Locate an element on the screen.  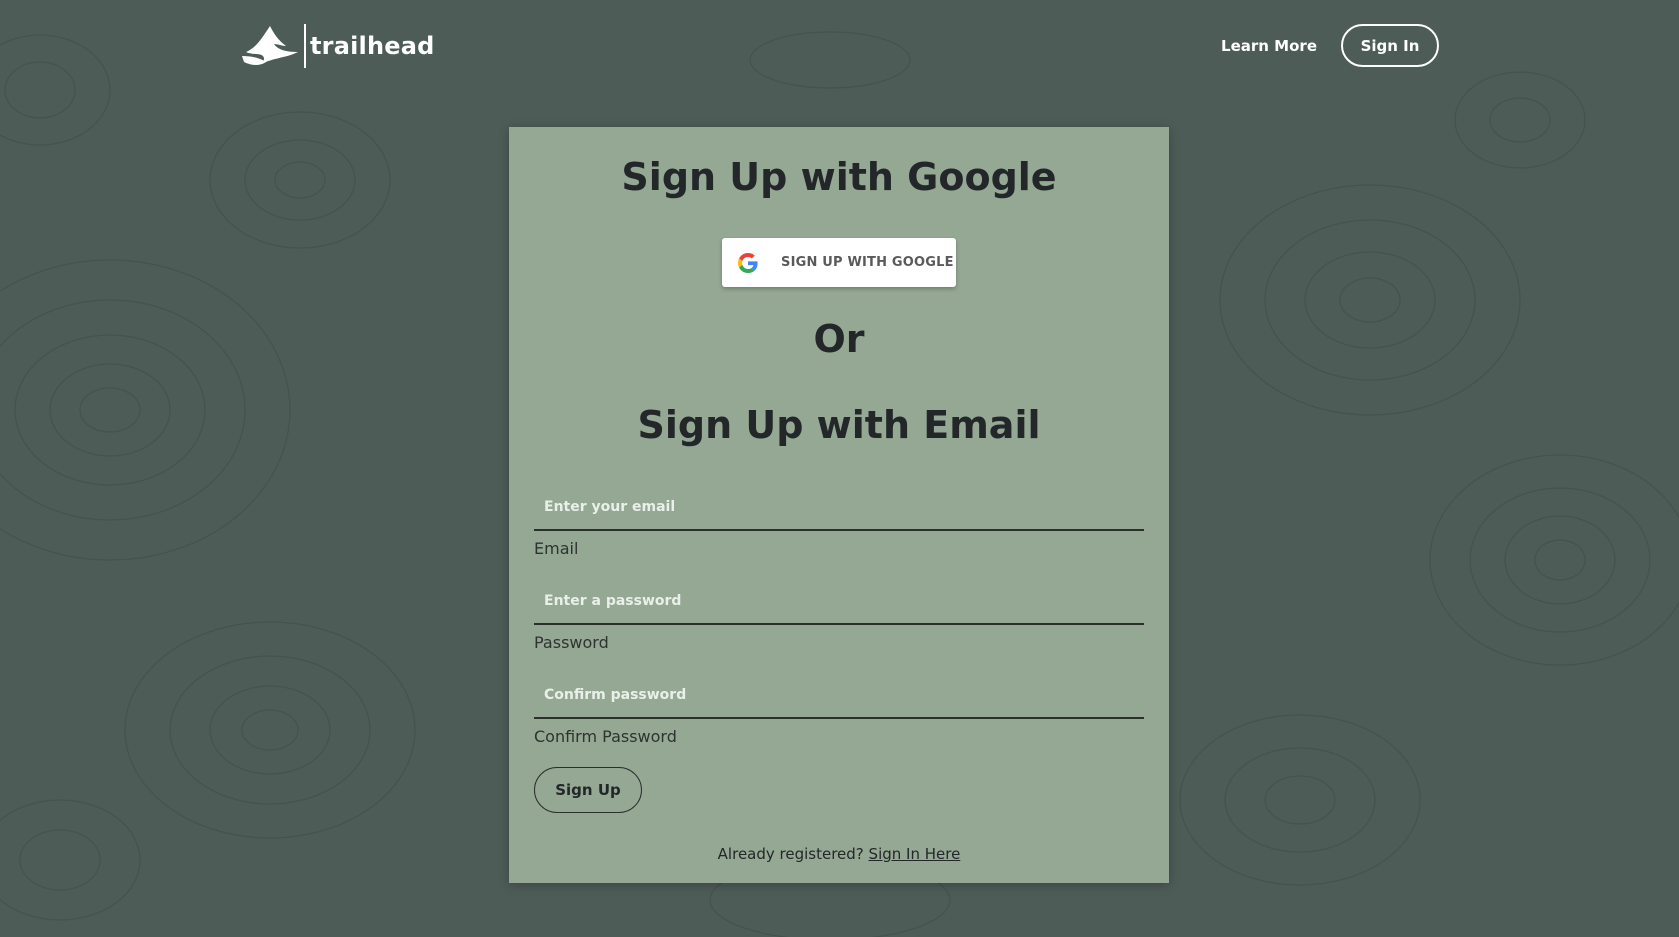
brand-logo: trailhead is located at coordinates (336, 46).